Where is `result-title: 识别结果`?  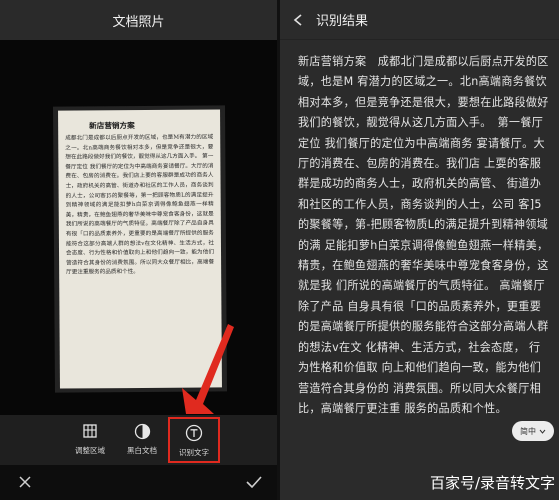 result-title: 识别结果 is located at coordinates (342, 21).